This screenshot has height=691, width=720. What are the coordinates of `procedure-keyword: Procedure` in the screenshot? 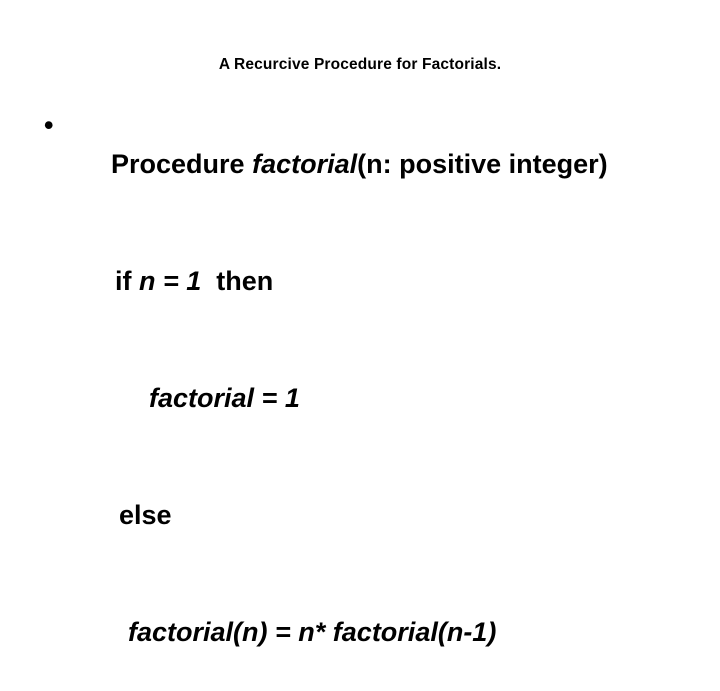 It's located at (182, 164).